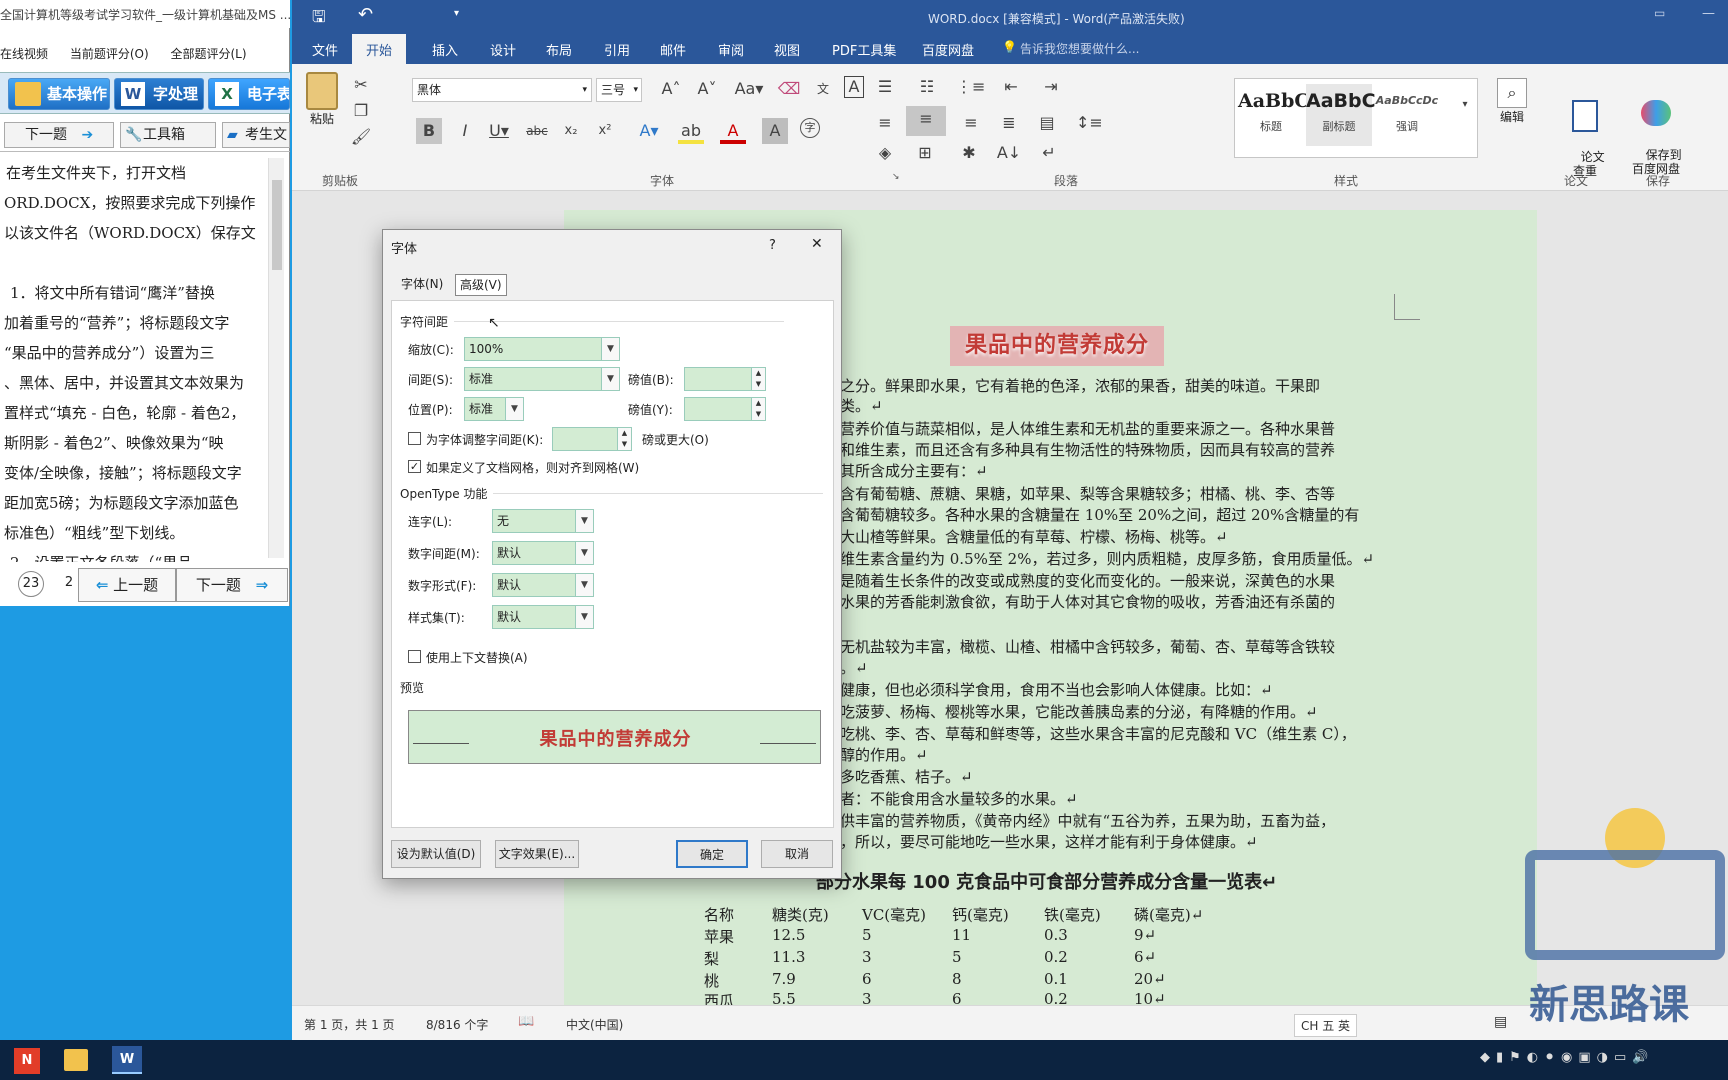 This screenshot has height=1080, width=1728. What do you see at coordinates (31, 584) in the screenshot?
I see `page-number-23: 23` at bounding box center [31, 584].